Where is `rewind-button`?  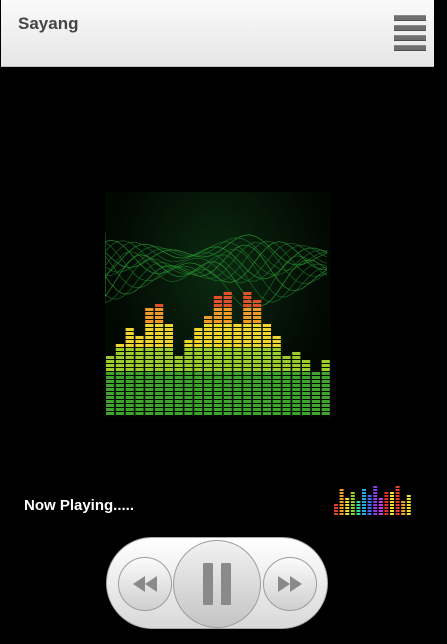
rewind-button is located at coordinates (145, 584).